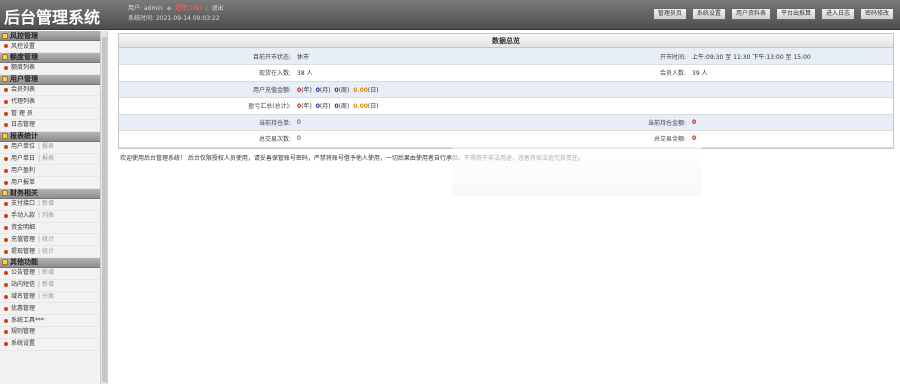  Describe the element at coordinates (46, 216) in the screenshot. I see `sidebar-item-sublink: | 列表` at that location.